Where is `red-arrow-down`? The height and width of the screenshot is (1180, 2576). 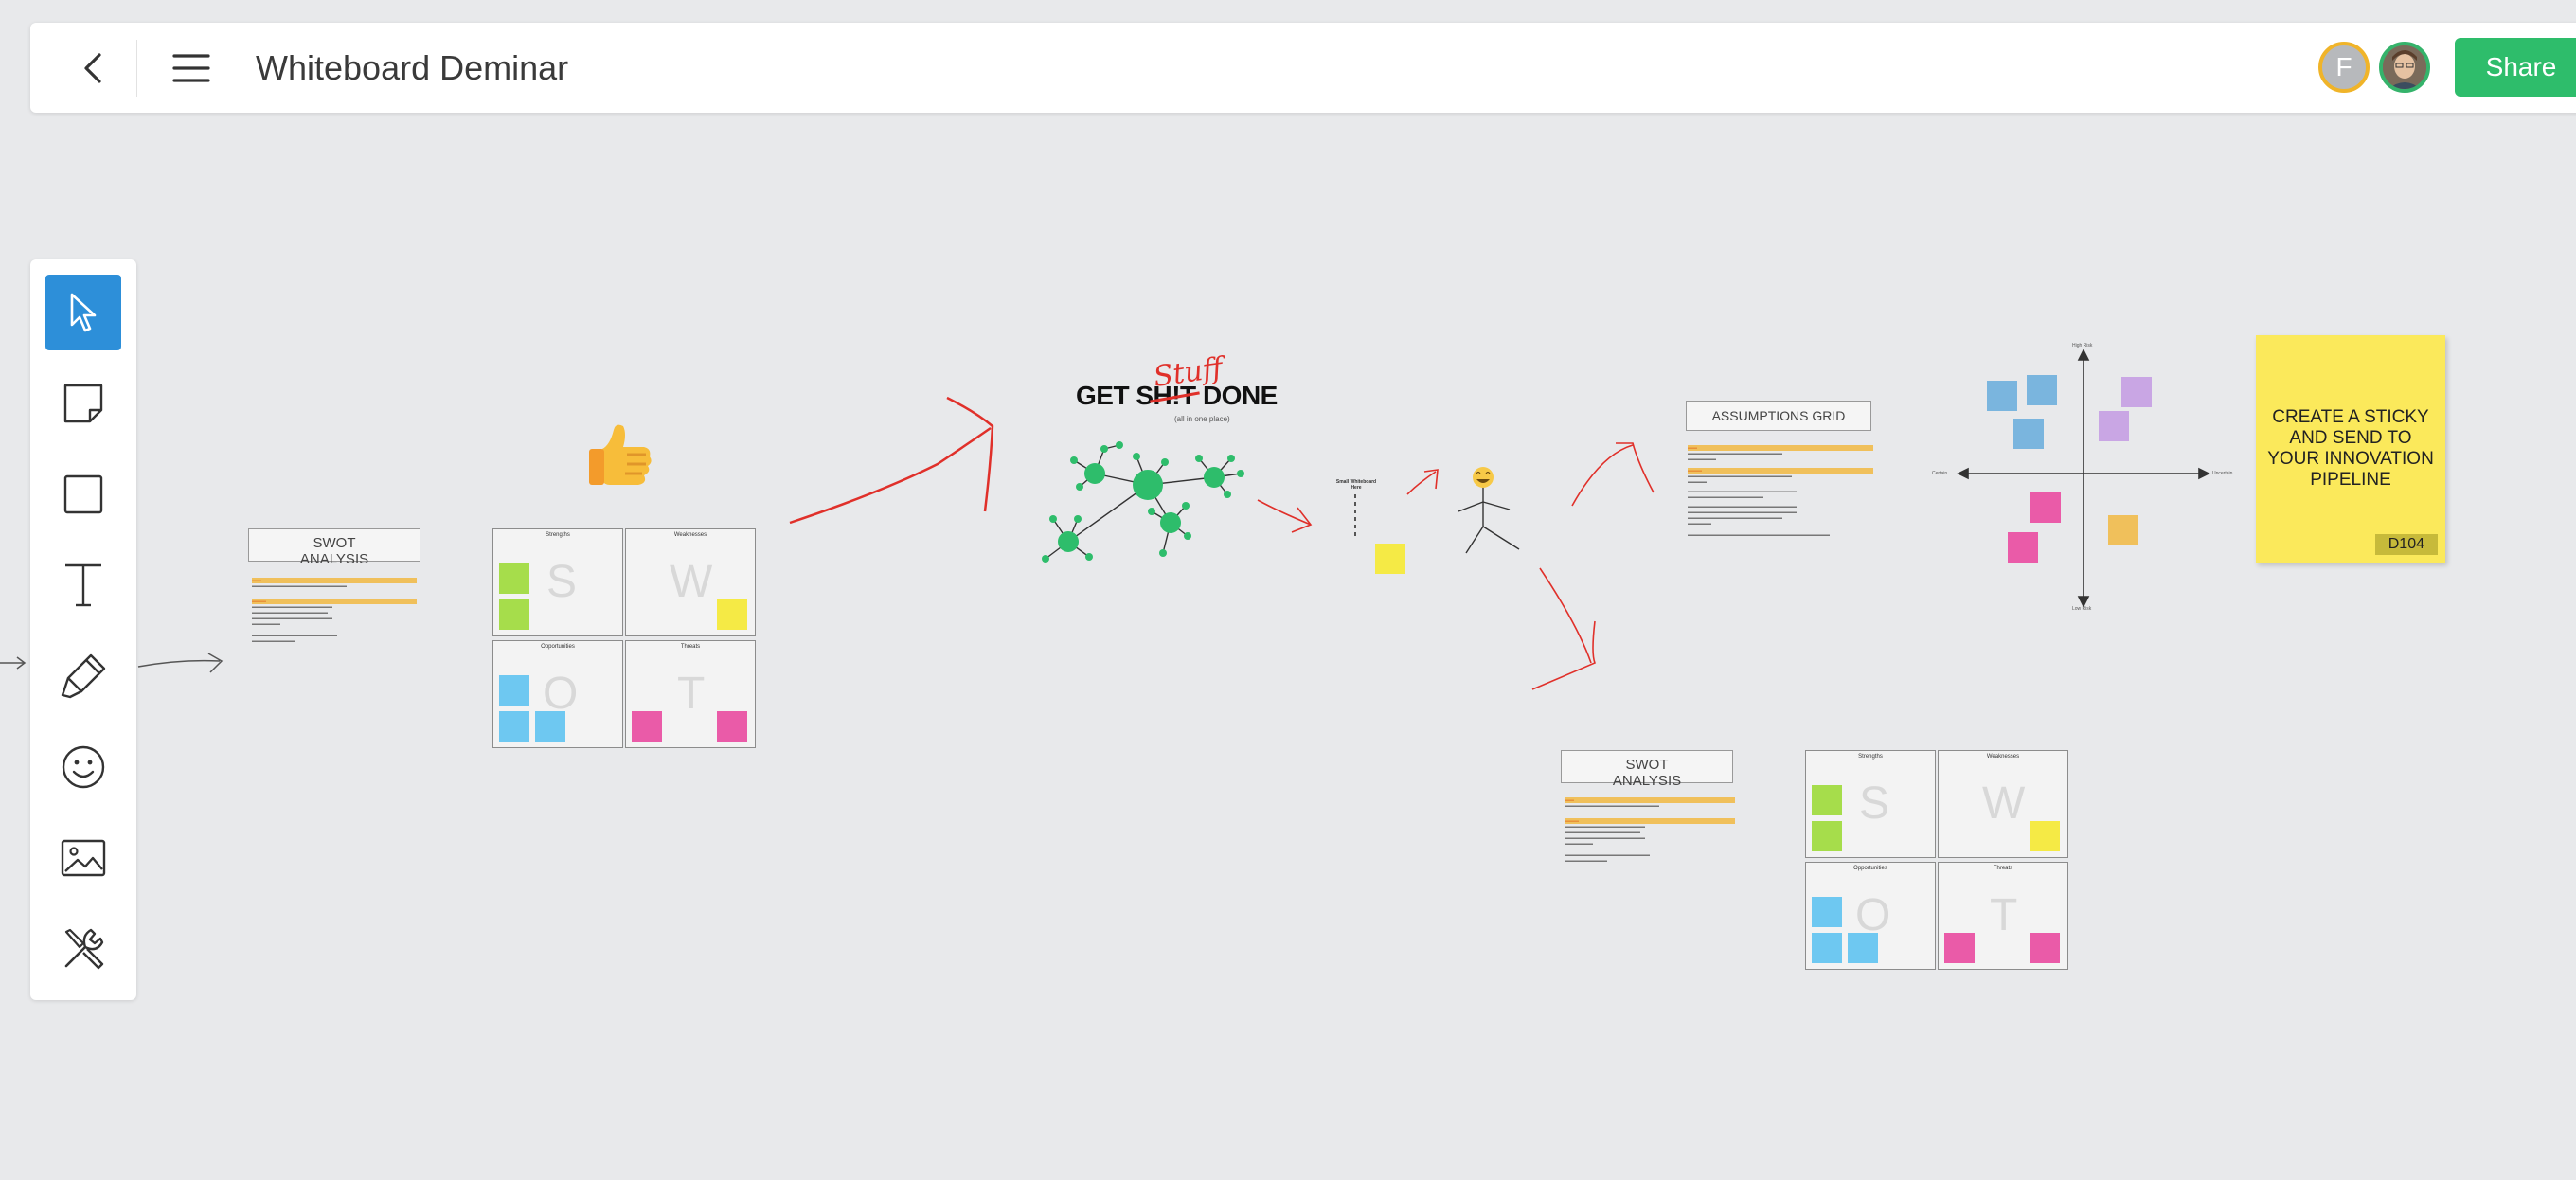 red-arrow-down is located at coordinates (1564, 628).